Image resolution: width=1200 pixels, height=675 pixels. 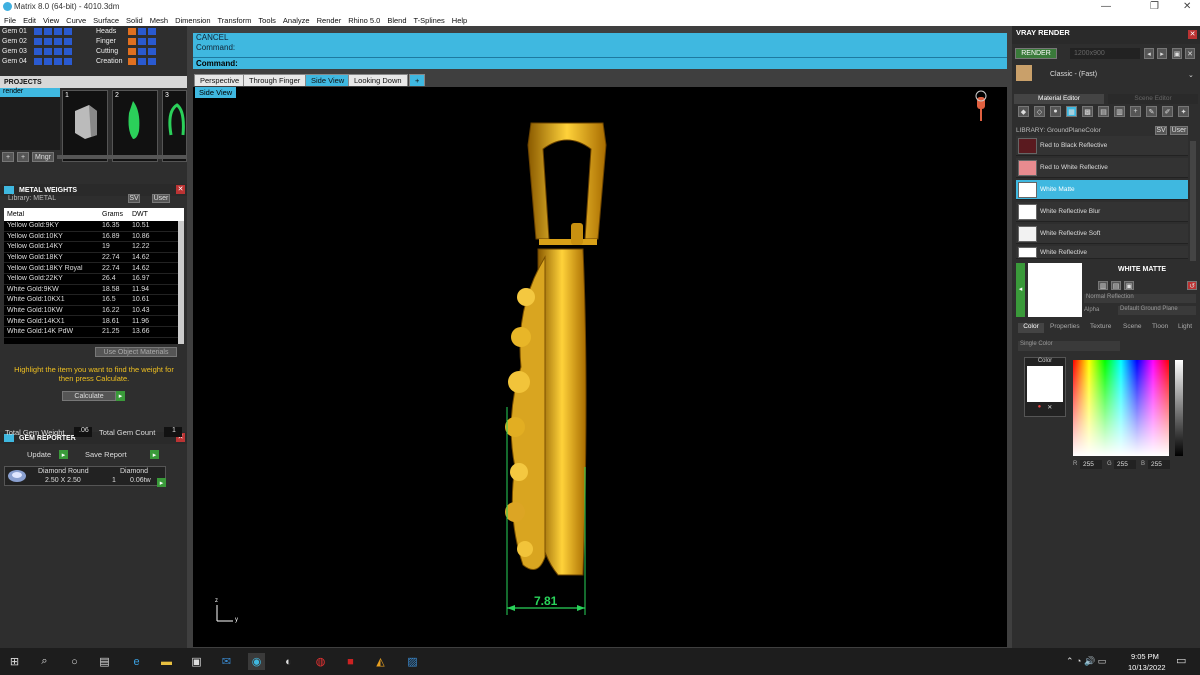 I want to click on table-row: Yellow Gold:9KY 16.35 10.51, so click(x=94, y=226).